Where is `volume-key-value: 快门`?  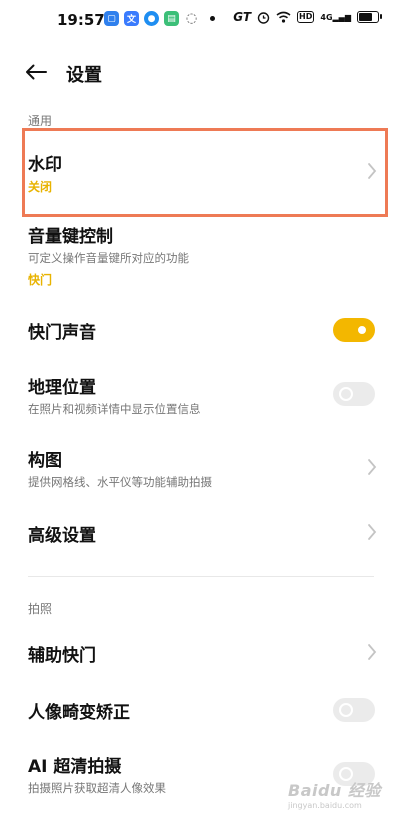
volume-key-value: 快门 is located at coordinates (40, 280).